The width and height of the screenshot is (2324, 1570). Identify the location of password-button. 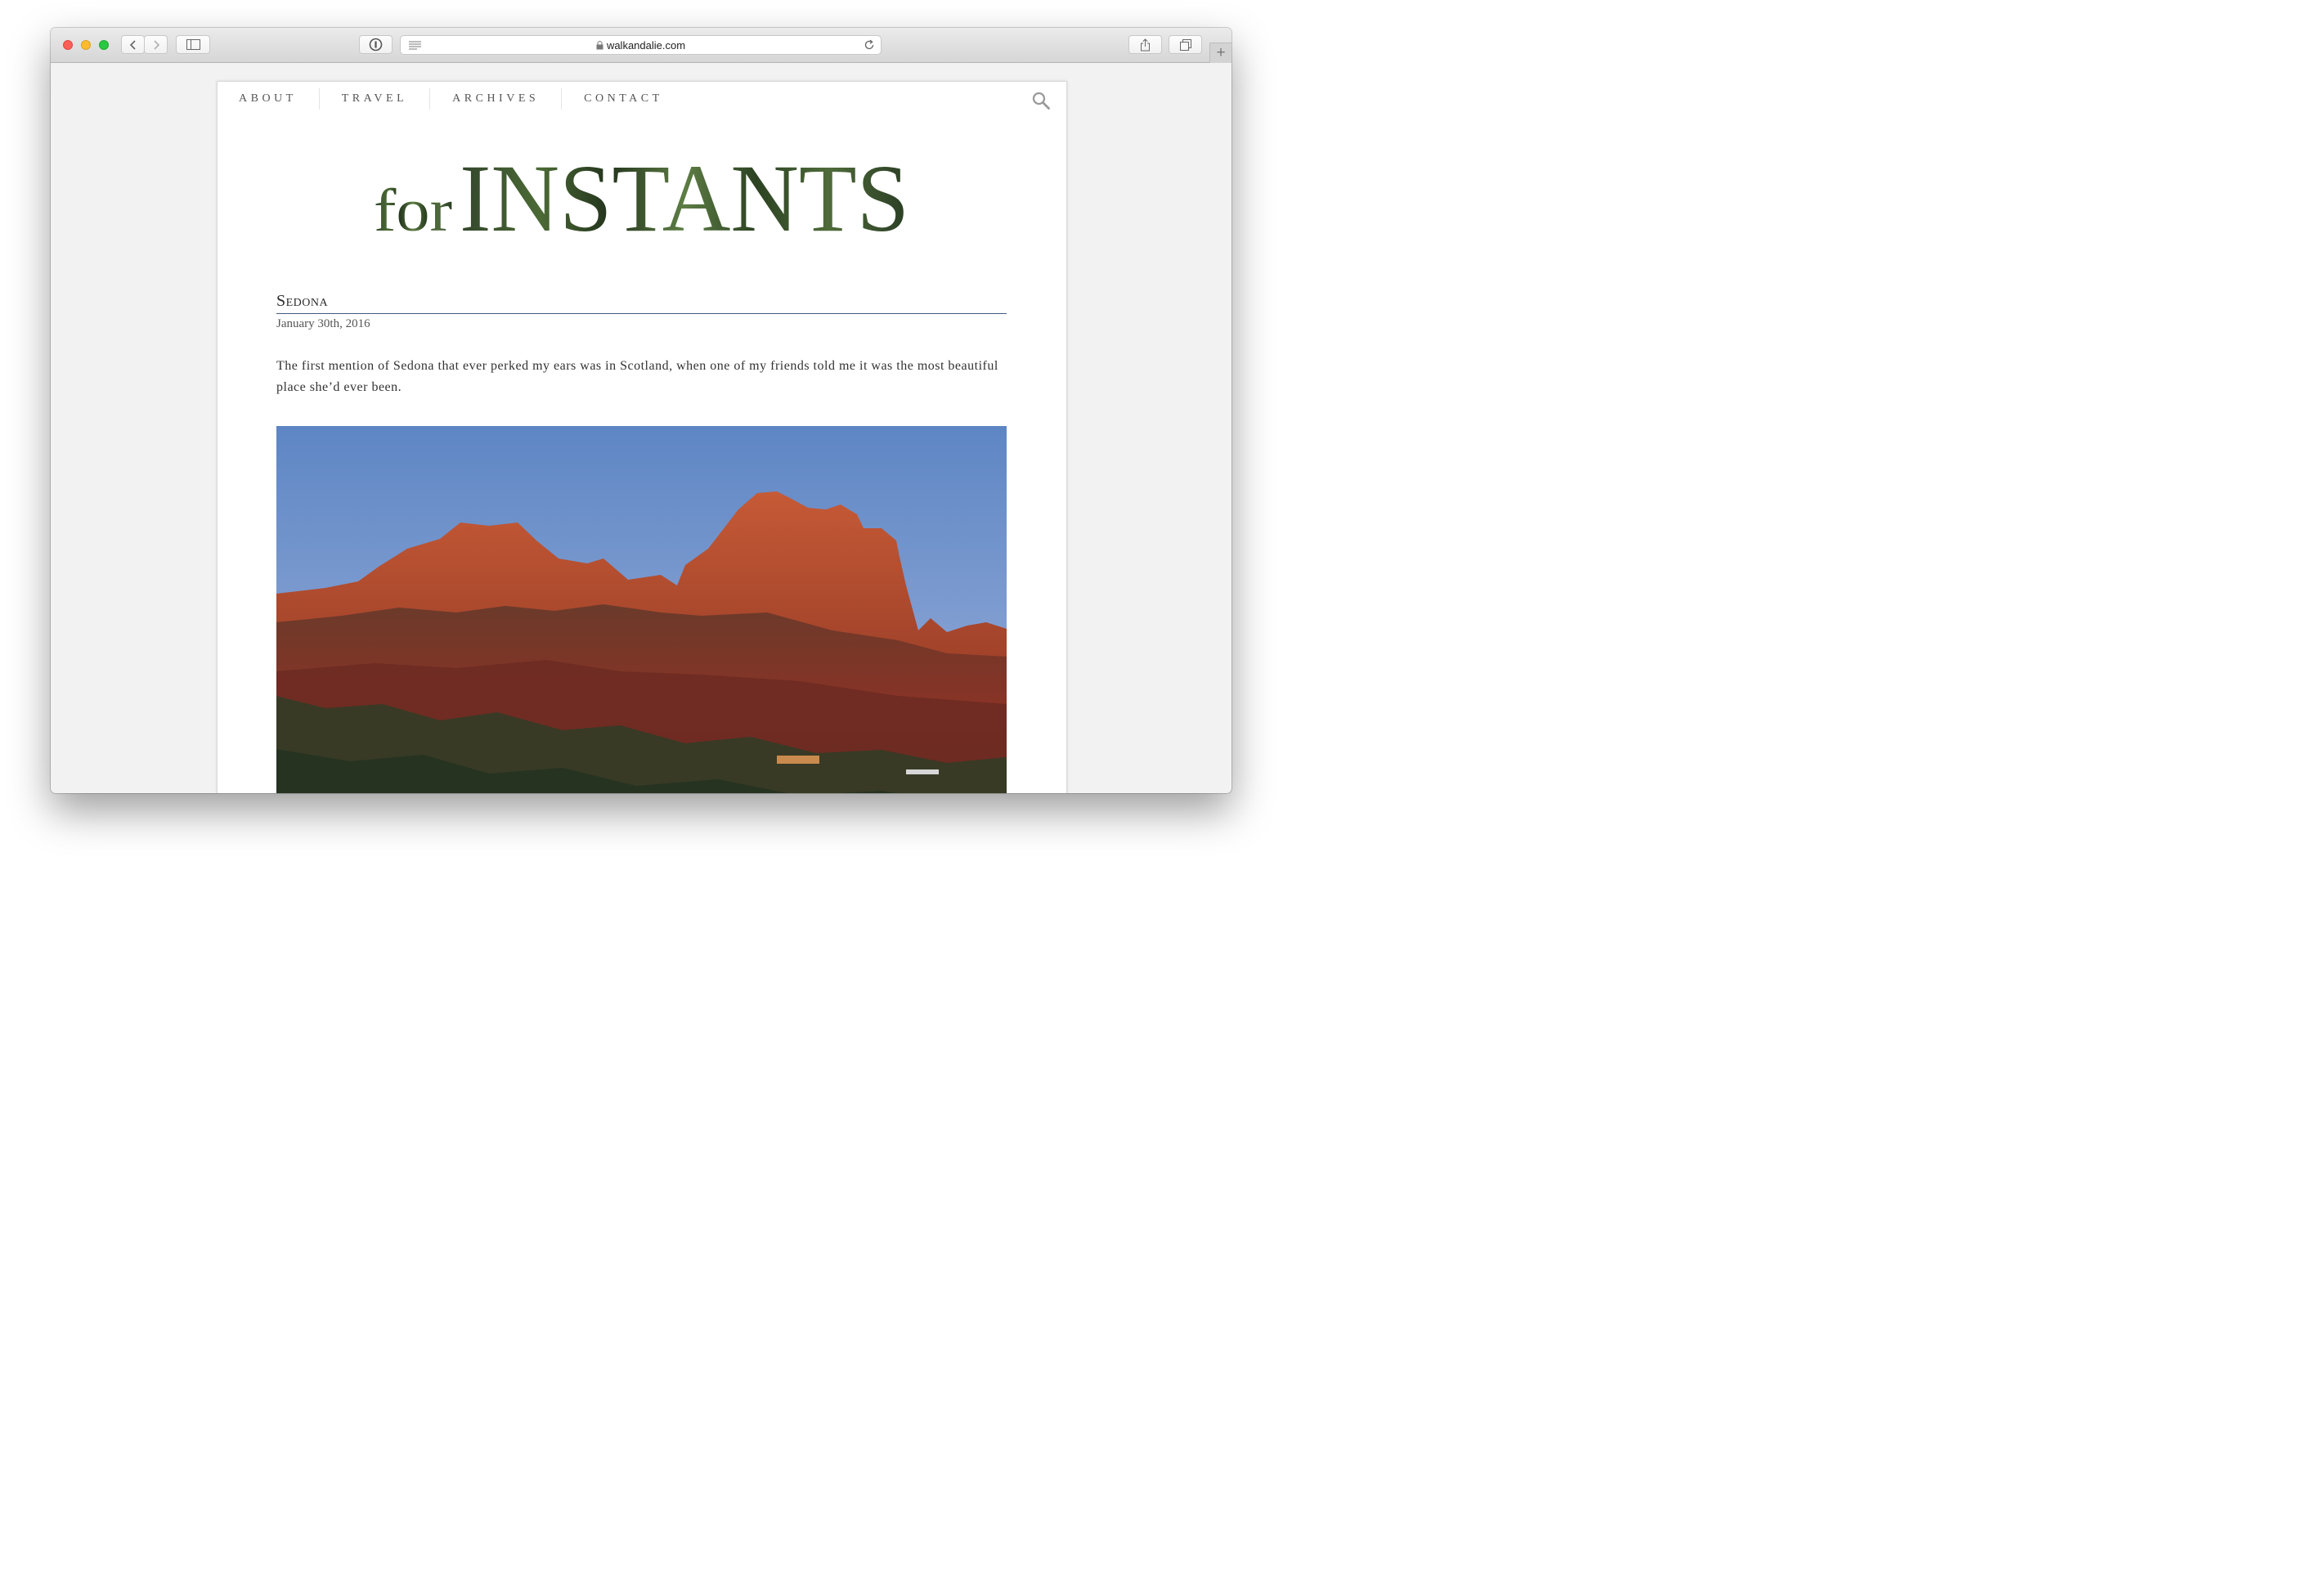
(376, 44).